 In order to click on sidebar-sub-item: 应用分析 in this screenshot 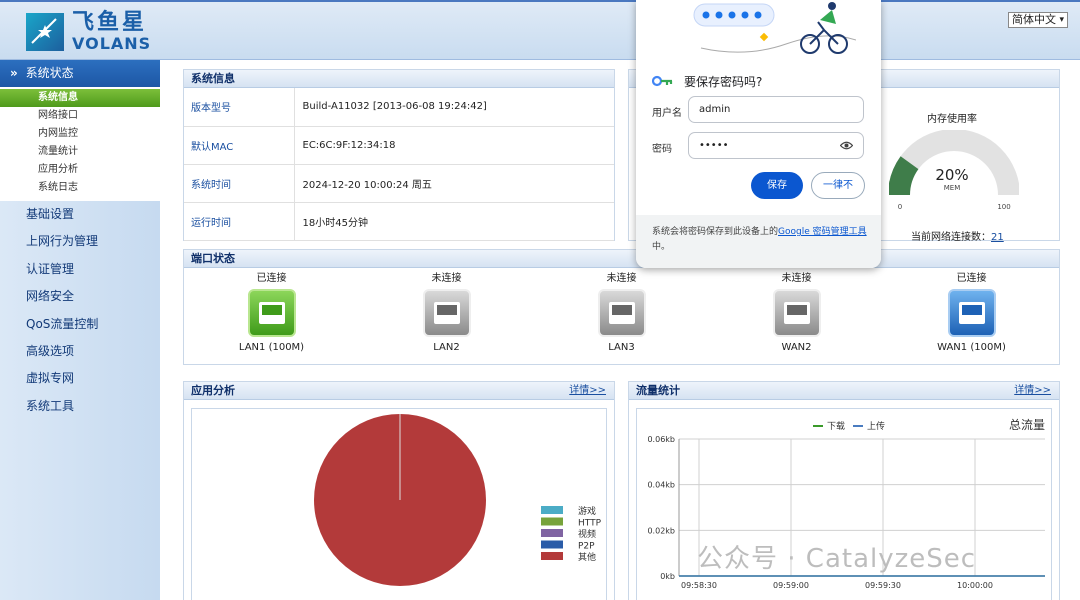, I will do `click(80, 170)`.